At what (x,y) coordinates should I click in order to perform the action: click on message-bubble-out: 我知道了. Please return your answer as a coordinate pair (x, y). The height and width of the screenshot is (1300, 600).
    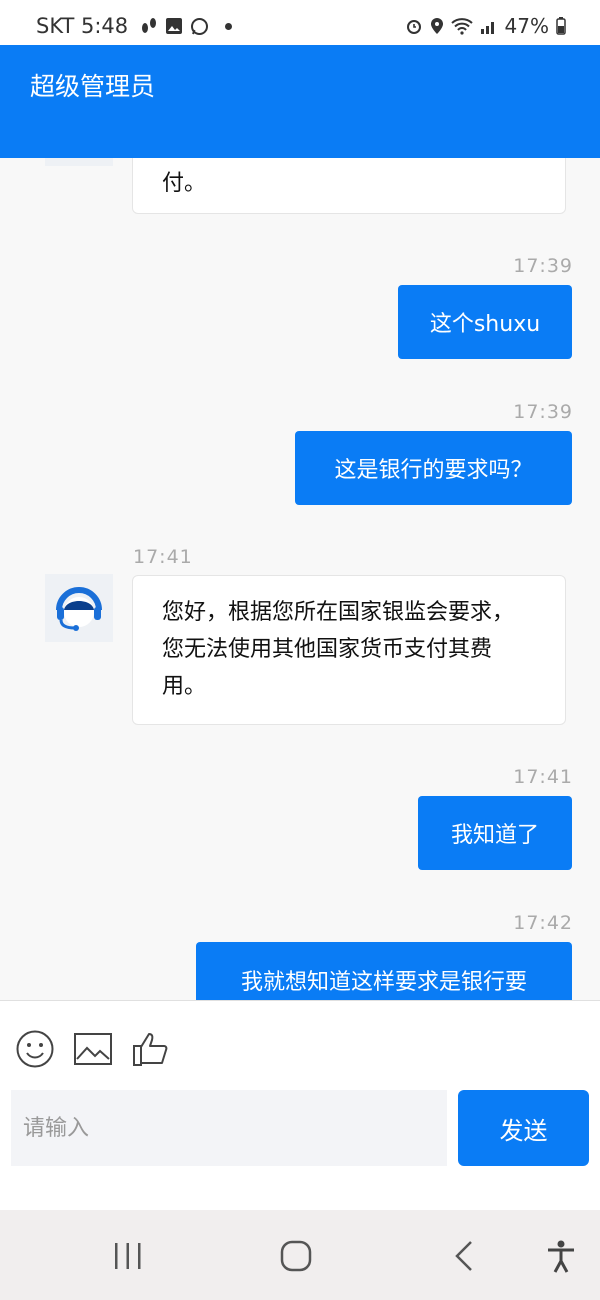
    Looking at the image, I should click on (495, 833).